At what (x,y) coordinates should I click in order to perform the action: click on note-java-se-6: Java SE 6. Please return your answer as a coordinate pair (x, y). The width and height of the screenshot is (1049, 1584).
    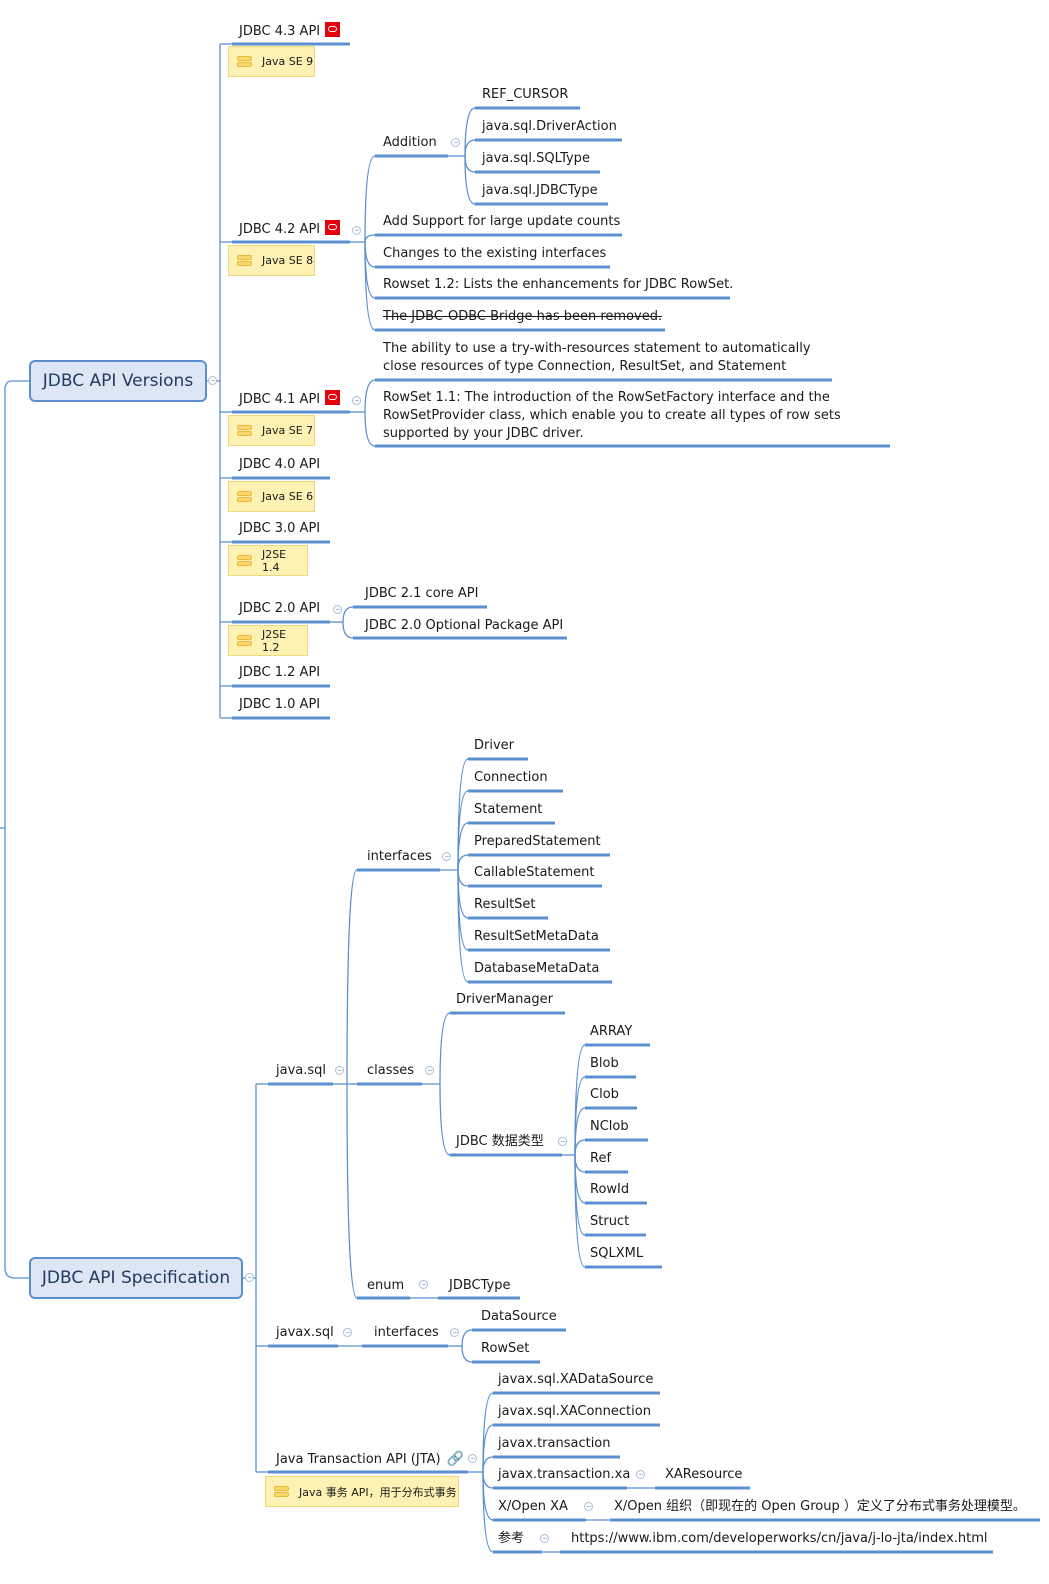
    Looking at the image, I should click on (271, 496).